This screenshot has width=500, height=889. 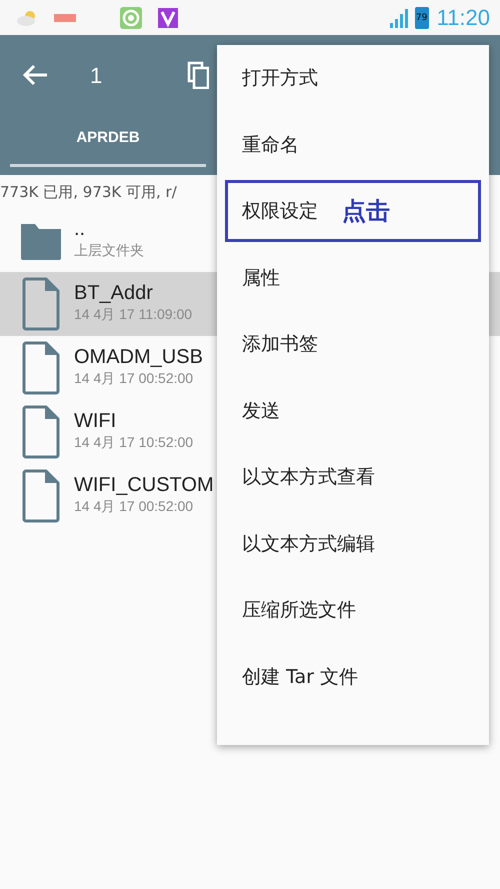 I want to click on file-detail: 14 4月 17 11:09:00, so click(x=133, y=314).